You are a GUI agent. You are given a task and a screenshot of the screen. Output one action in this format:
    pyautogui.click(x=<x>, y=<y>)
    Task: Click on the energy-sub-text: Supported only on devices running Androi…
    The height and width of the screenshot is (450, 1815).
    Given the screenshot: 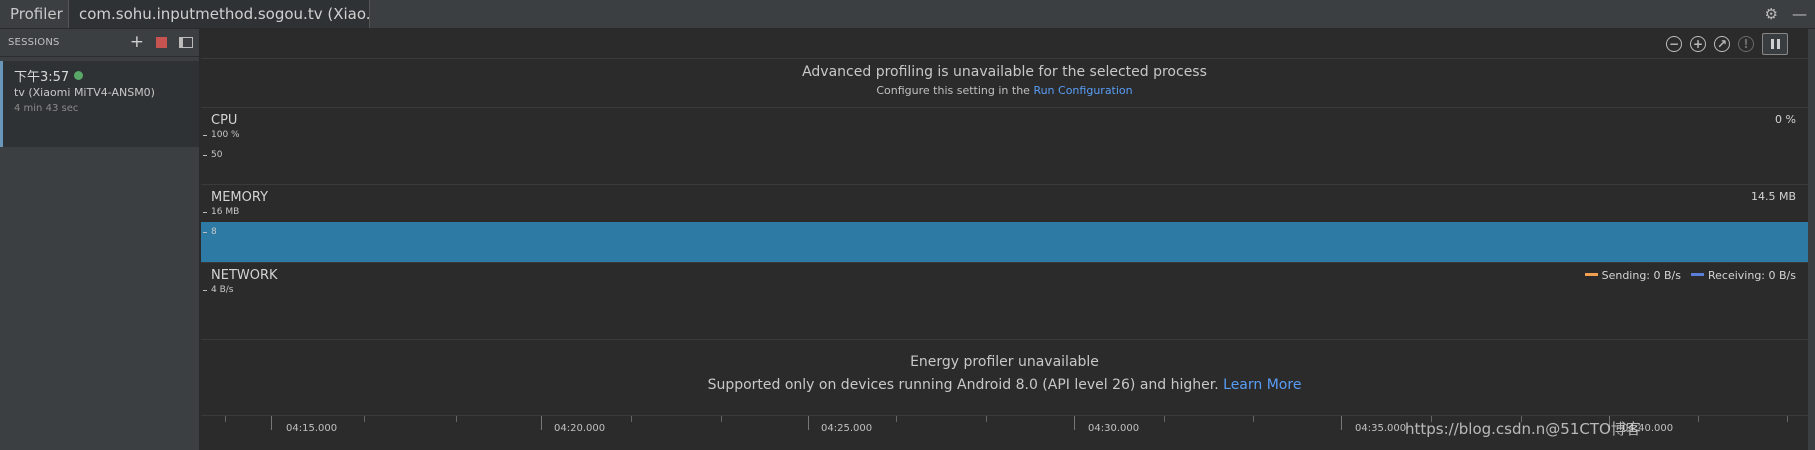 What is the action you would take?
    pyautogui.click(x=963, y=385)
    